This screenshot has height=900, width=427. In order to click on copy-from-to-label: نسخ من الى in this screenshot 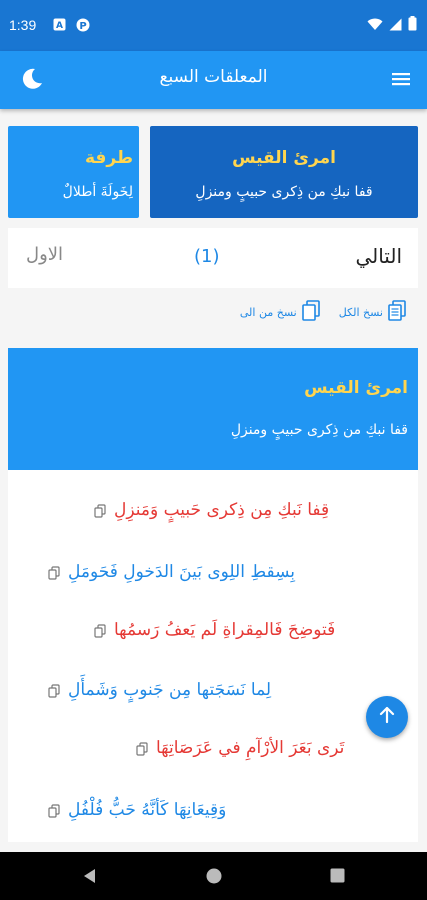, I will do `click(268, 312)`.